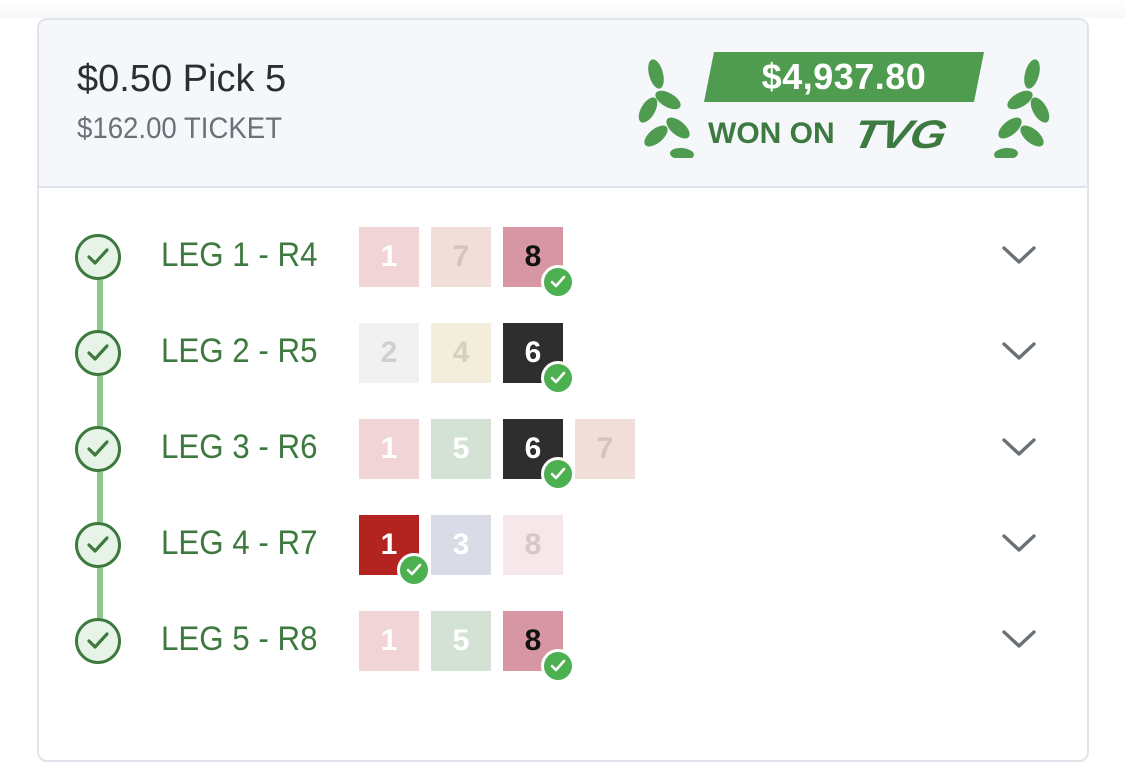 This screenshot has width=1125, height=762. What do you see at coordinates (389, 353) in the screenshot?
I see `selection-number: 2` at bounding box center [389, 353].